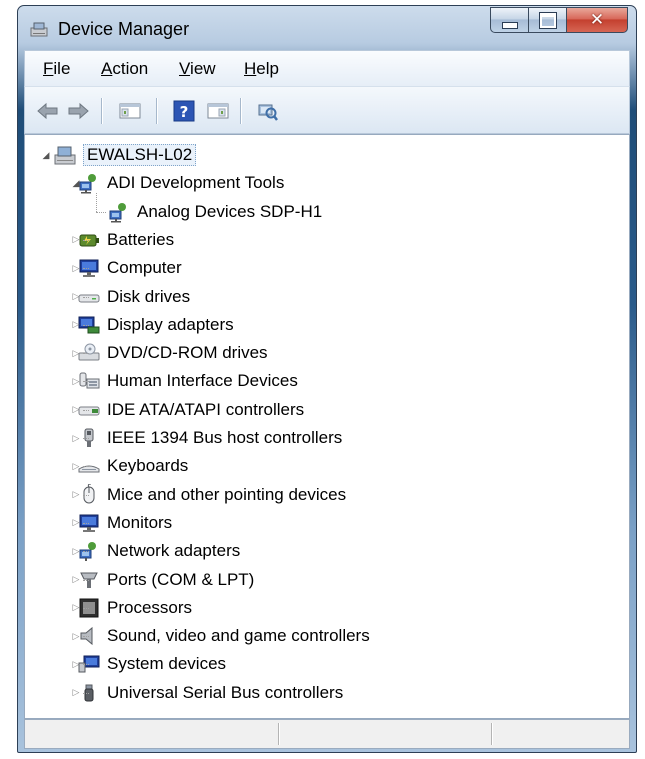 This screenshot has height=759, width=645. I want to click on tree-category-item: IDE ATA/ATAPI controllers, so click(190, 410).